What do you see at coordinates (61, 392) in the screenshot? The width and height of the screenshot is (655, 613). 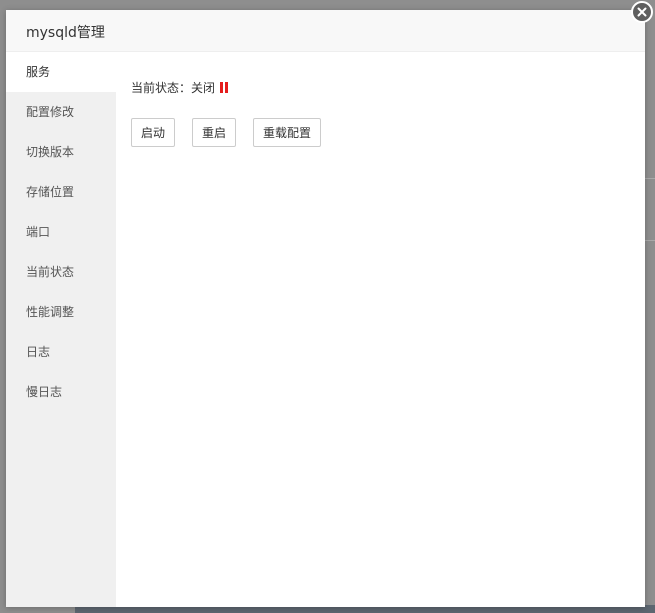 I see `sidebar-item-slow-logs: 慢日志` at bounding box center [61, 392].